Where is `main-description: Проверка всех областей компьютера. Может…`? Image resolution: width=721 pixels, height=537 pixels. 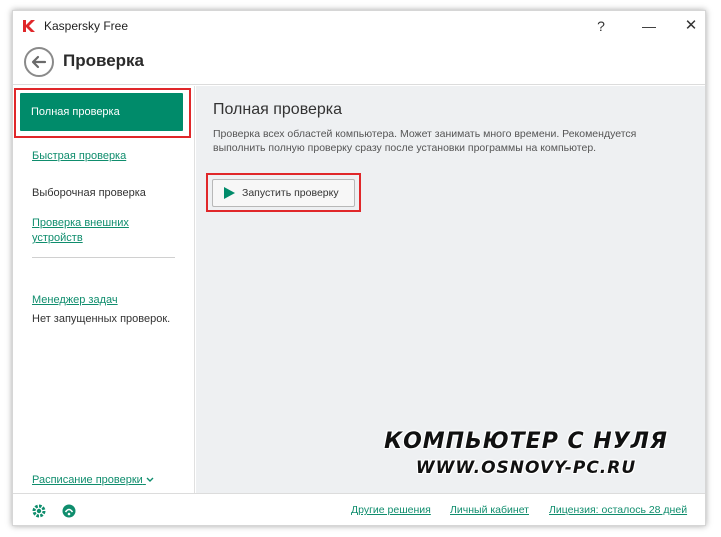 main-description: Проверка всех областей компьютера. Может… is located at coordinates (425, 141).